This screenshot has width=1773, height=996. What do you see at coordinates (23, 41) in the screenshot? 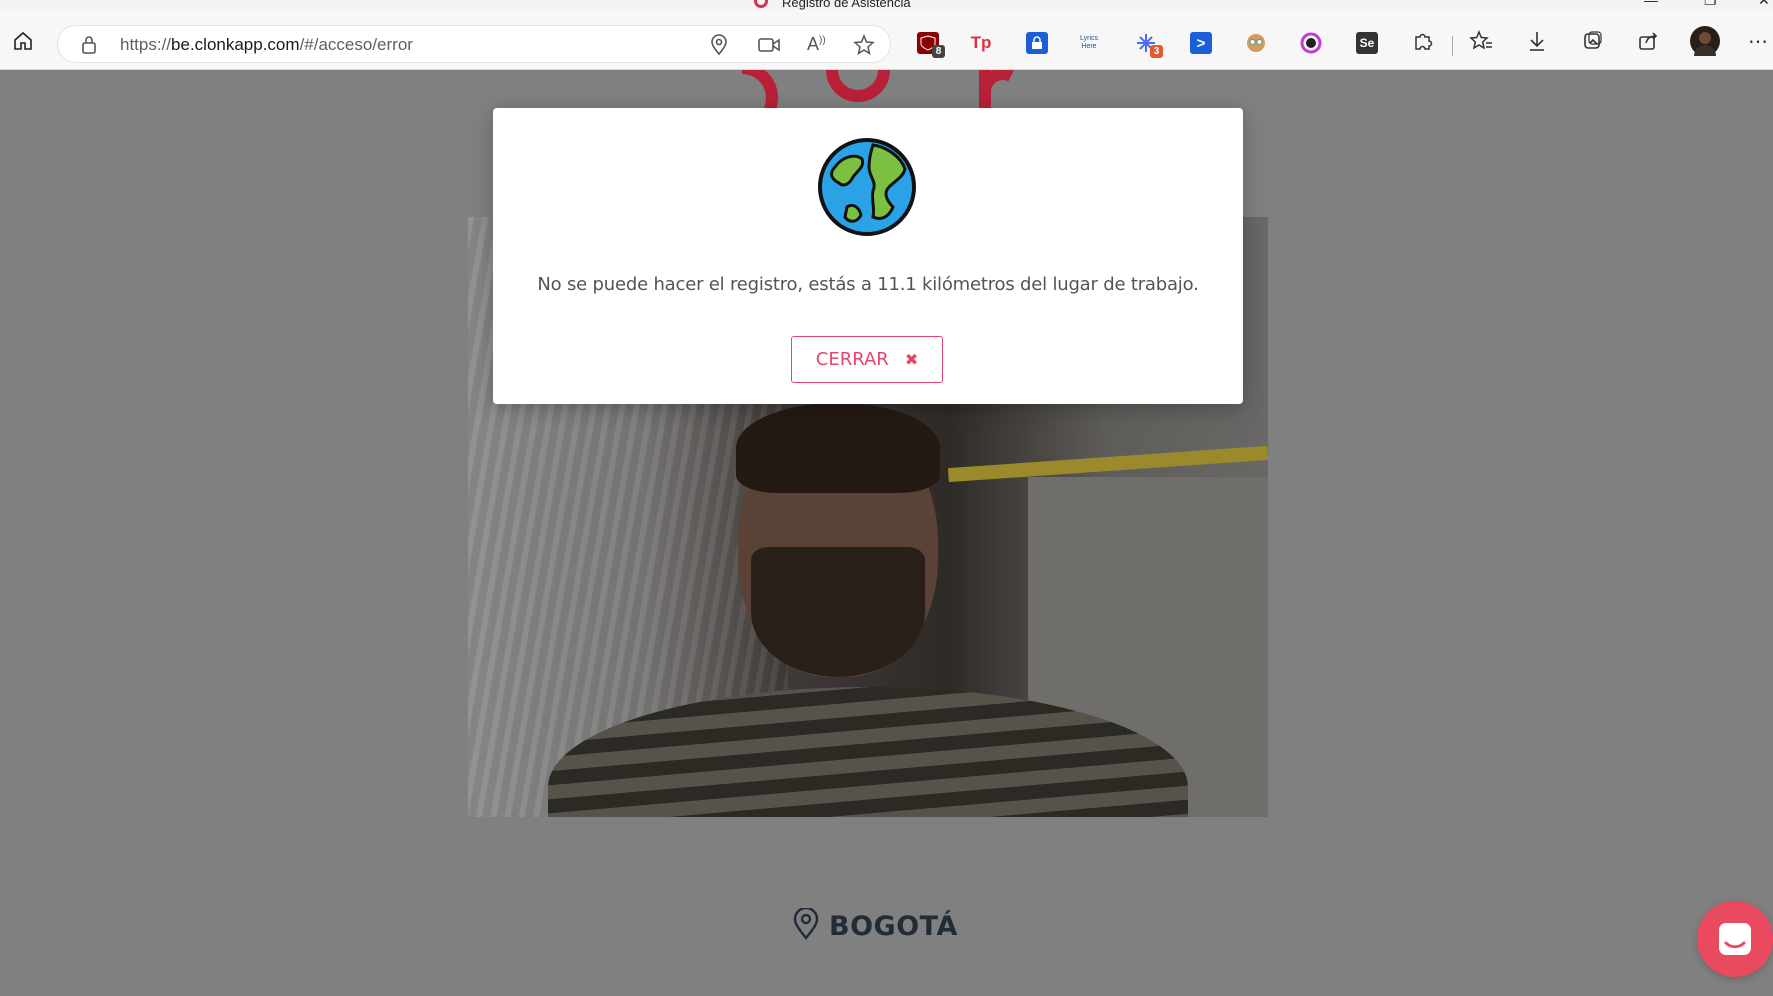
I see `home-icon` at bounding box center [23, 41].